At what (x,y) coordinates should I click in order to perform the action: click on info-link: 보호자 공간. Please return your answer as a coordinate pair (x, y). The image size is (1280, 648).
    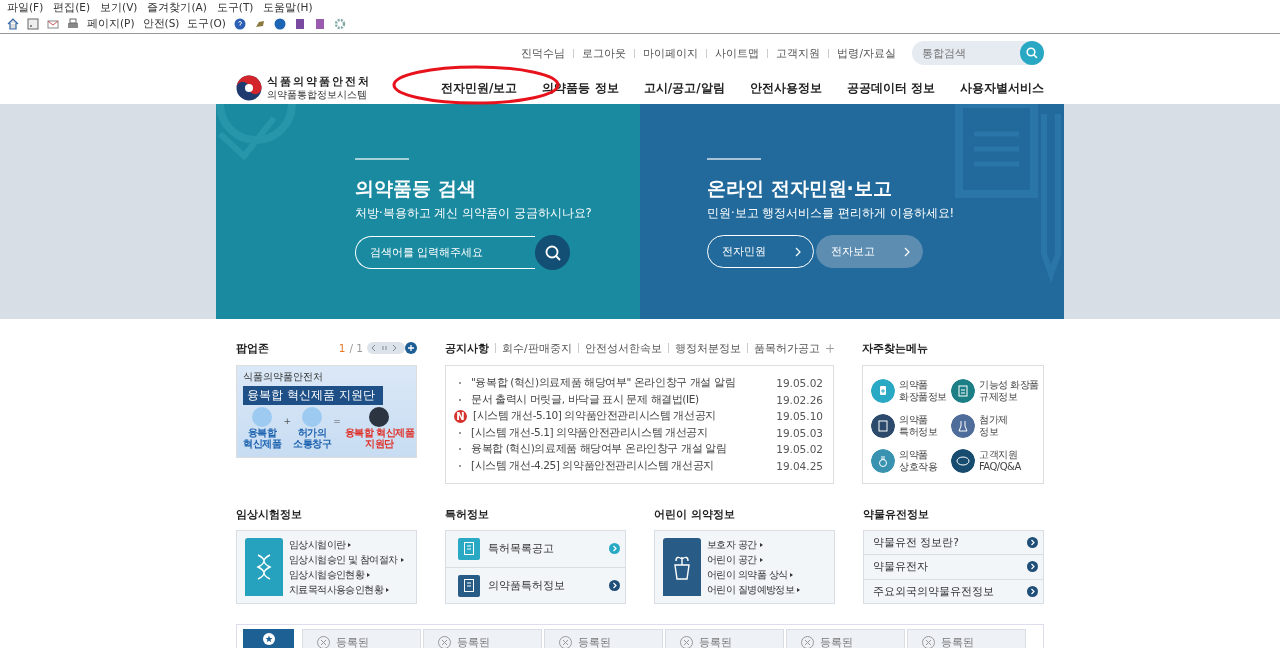
    Looking at the image, I should click on (754, 544).